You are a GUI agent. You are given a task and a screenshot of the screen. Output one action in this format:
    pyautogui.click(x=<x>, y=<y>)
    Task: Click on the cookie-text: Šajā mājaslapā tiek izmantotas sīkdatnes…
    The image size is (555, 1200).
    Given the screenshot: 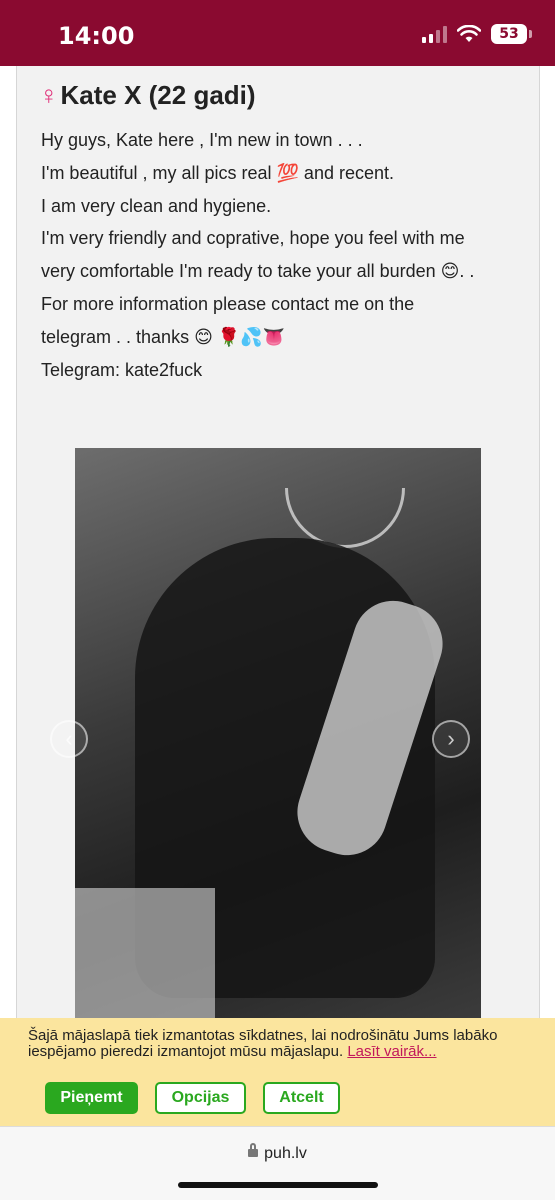 What is the action you would take?
    pyautogui.click(x=278, y=1044)
    